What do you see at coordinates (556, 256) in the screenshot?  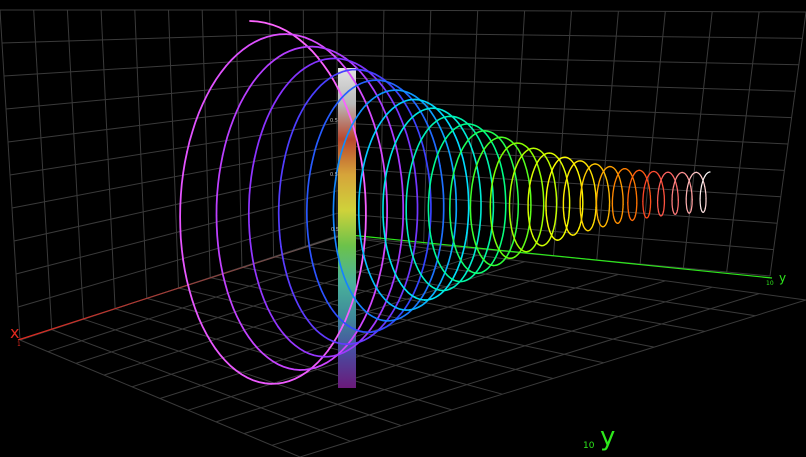 I see `y-axis-line` at bounding box center [556, 256].